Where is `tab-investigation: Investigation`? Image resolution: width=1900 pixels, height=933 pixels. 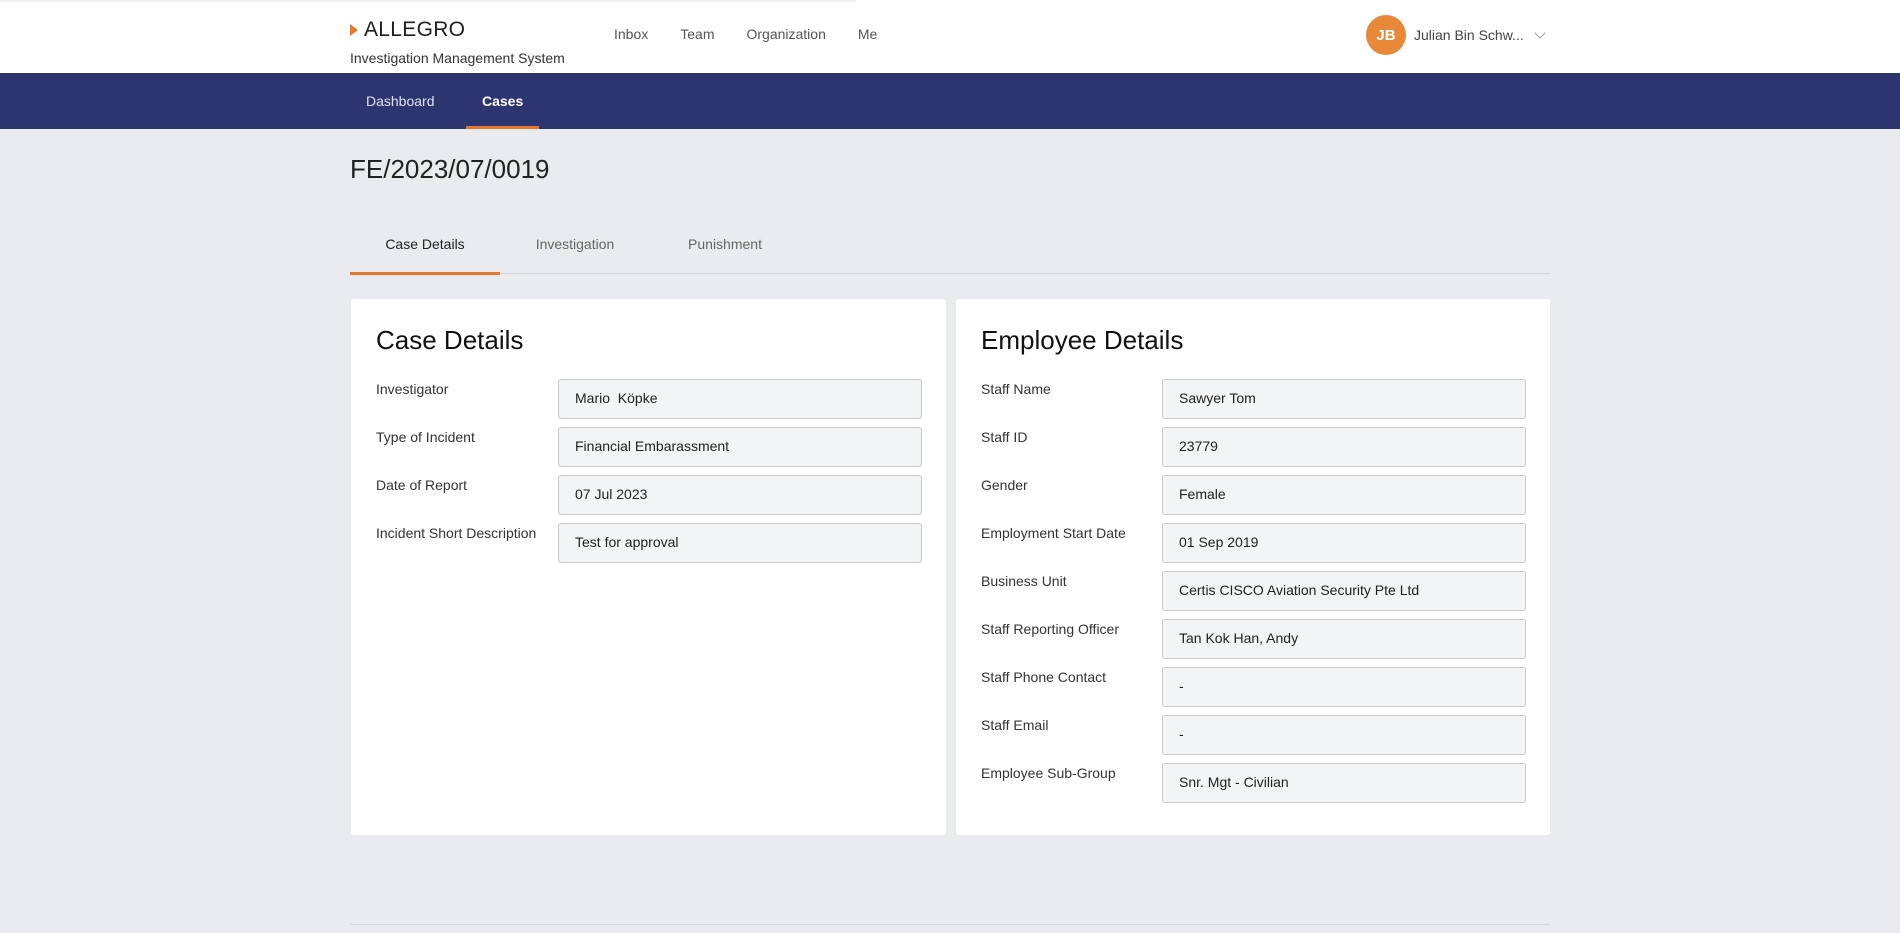 tab-investigation: Investigation is located at coordinates (575, 248).